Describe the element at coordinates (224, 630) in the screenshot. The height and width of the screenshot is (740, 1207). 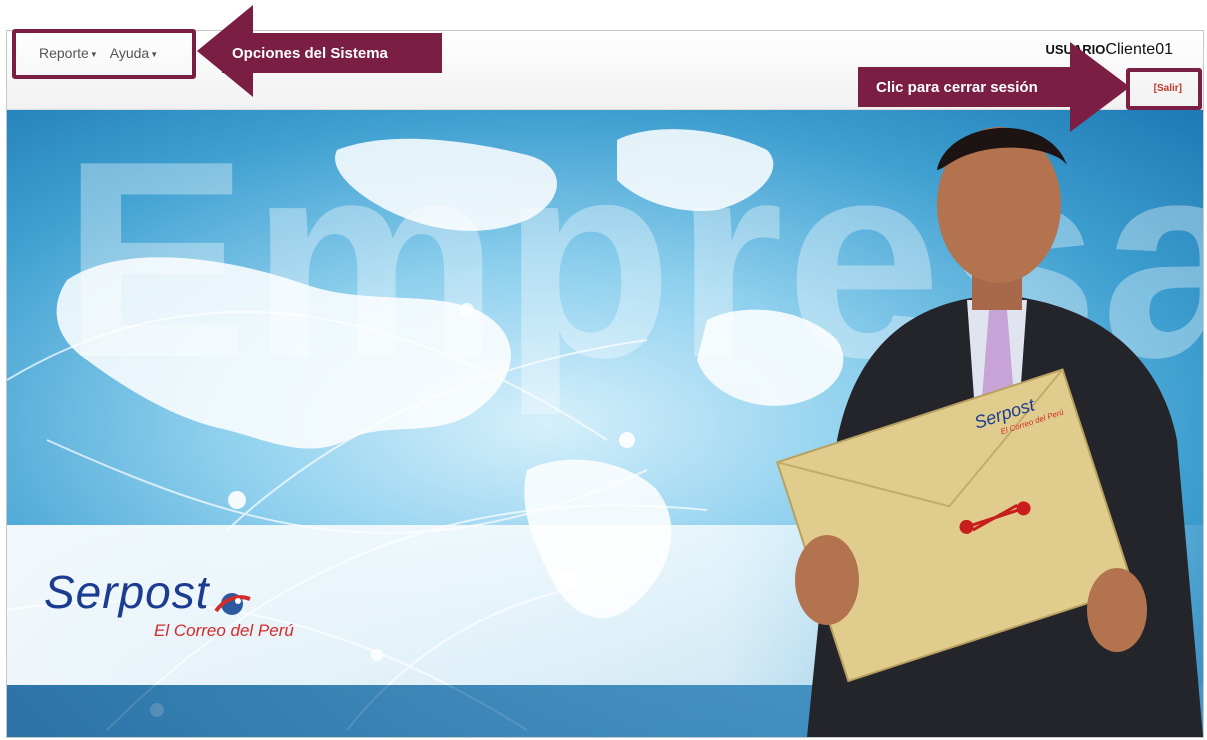
I see `logo-tagline: El Correo del Perú` at that location.